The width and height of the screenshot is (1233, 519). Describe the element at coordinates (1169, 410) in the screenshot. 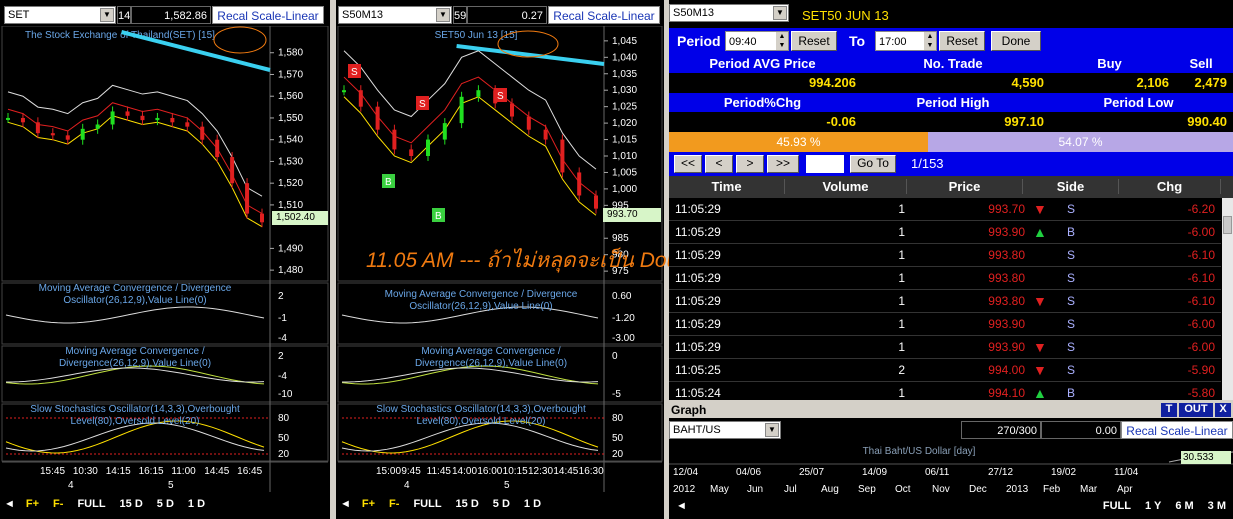

I see `t-button: T` at that location.